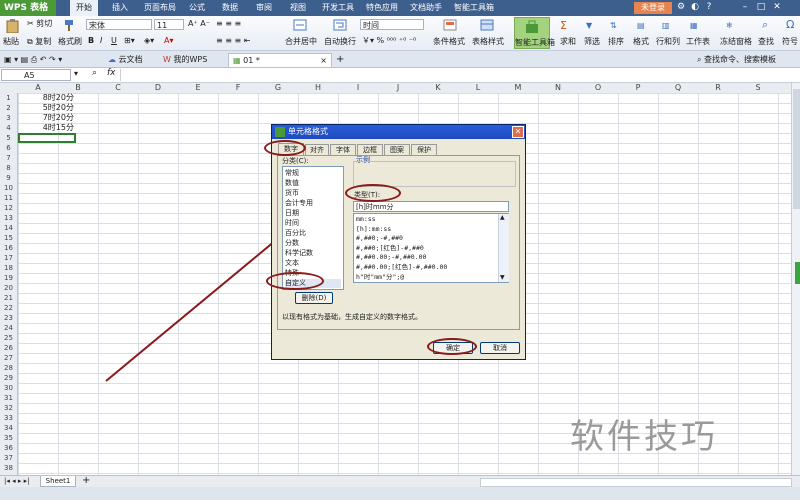 The image size is (800, 500). I want to click on tab-font: 字体, so click(343, 149).